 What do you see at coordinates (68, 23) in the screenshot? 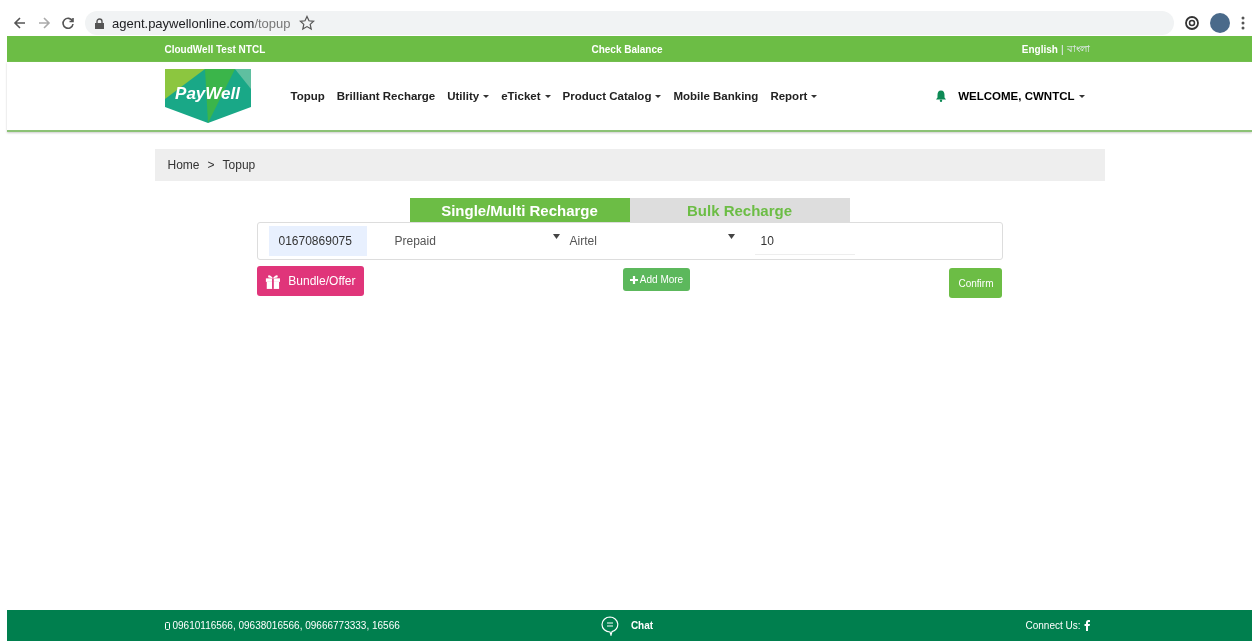
I see `reload-icon` at bounding box center [68, 23].